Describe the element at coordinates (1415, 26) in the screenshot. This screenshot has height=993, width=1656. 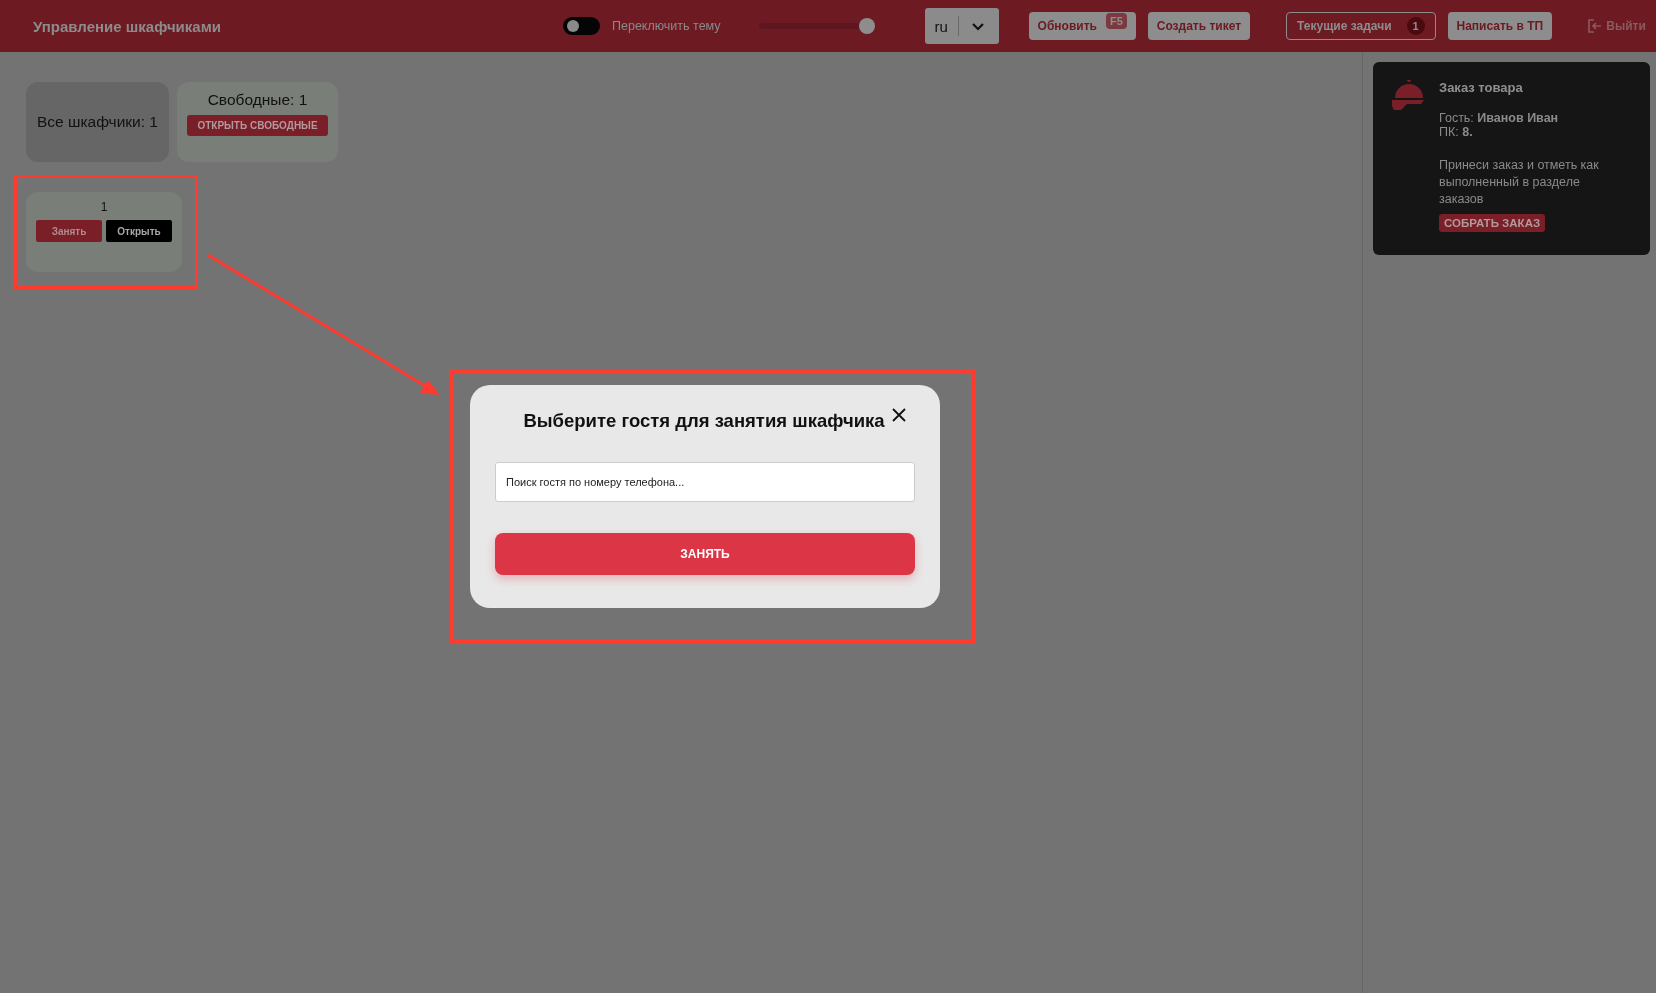
I see `count-badge: 1` at that location.